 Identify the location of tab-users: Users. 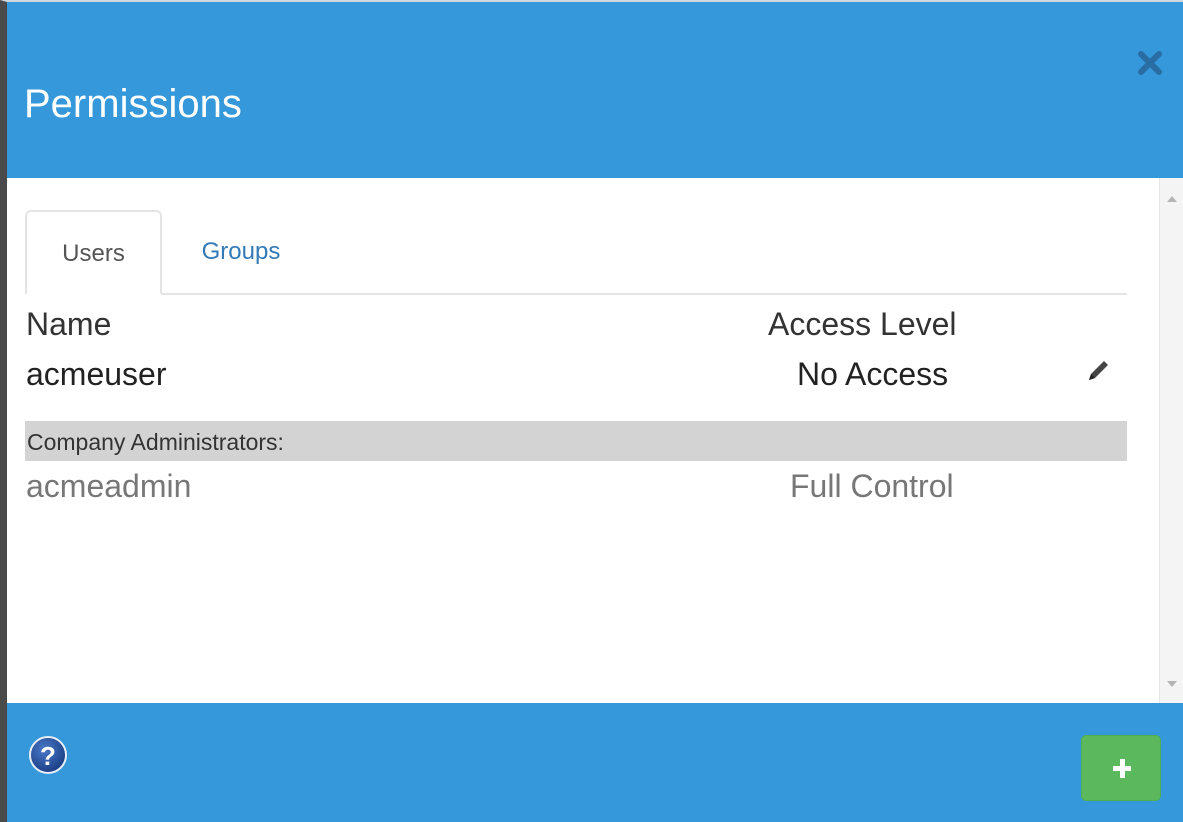
(93, 252).